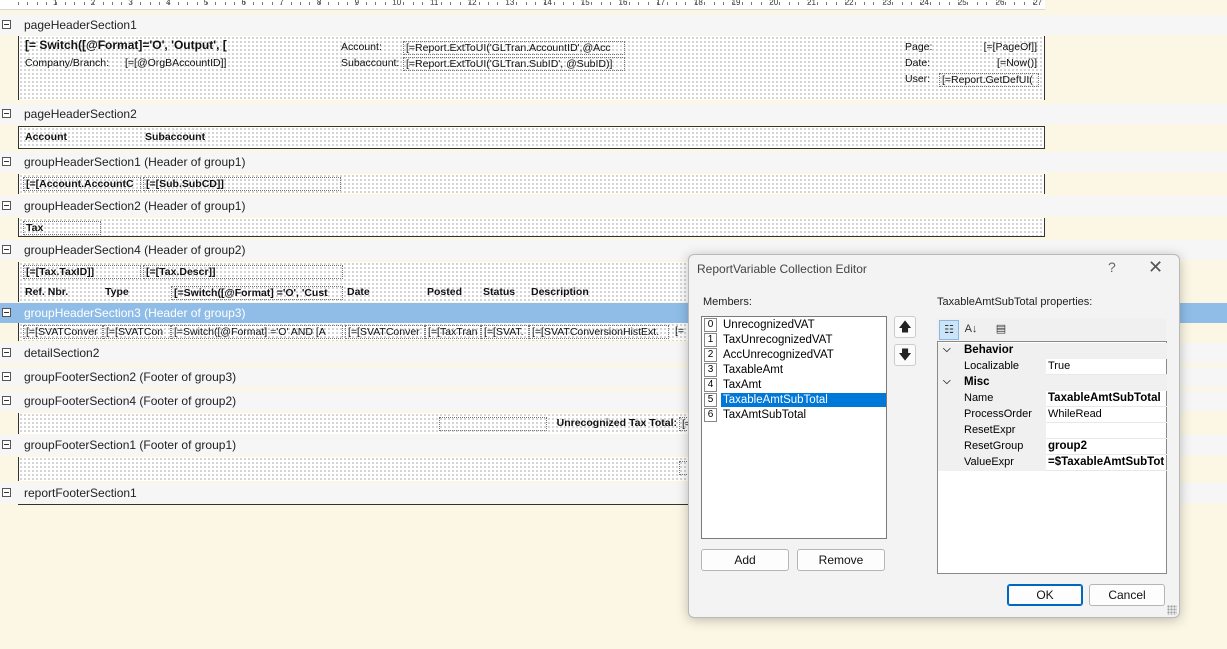  I want to click on truncated-field: [=, so click(681, 332).